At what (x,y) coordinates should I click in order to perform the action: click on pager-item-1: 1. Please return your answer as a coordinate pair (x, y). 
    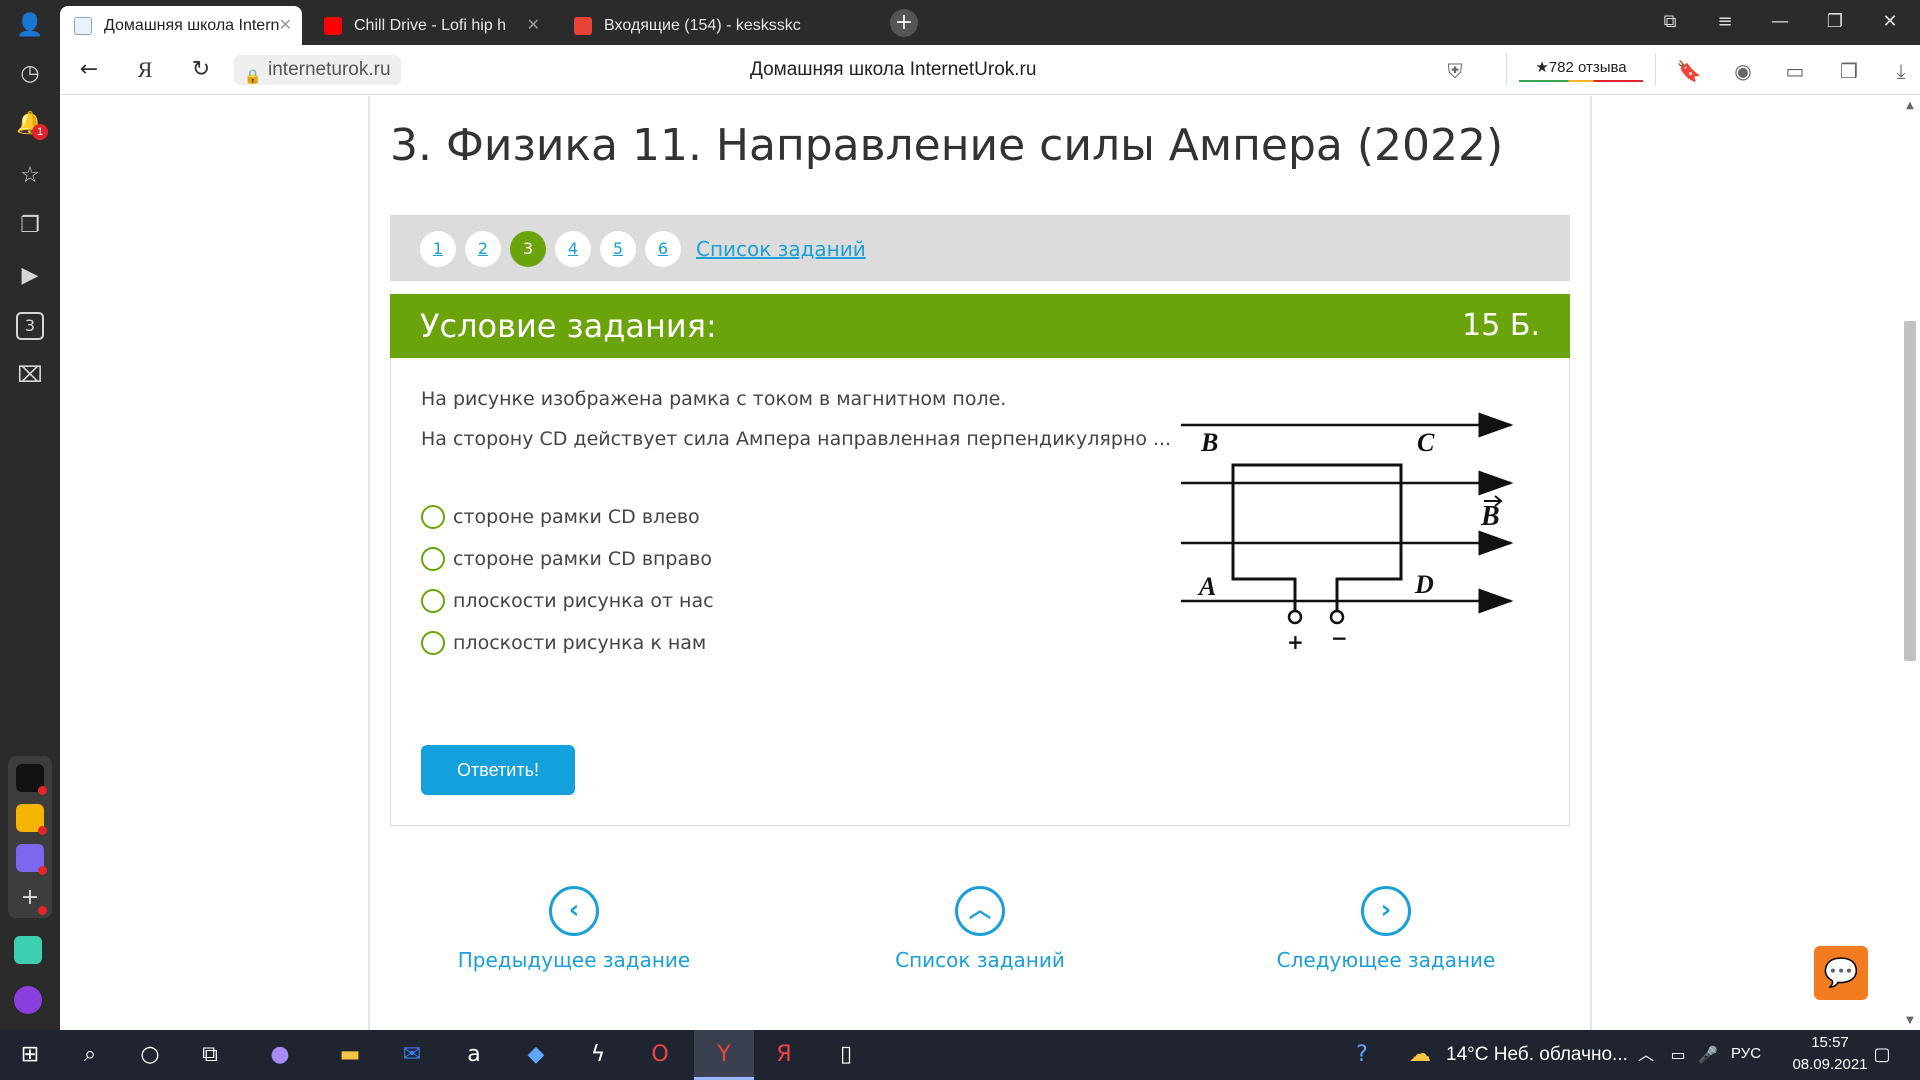
    Looking at the image, I should click on (438, 249).